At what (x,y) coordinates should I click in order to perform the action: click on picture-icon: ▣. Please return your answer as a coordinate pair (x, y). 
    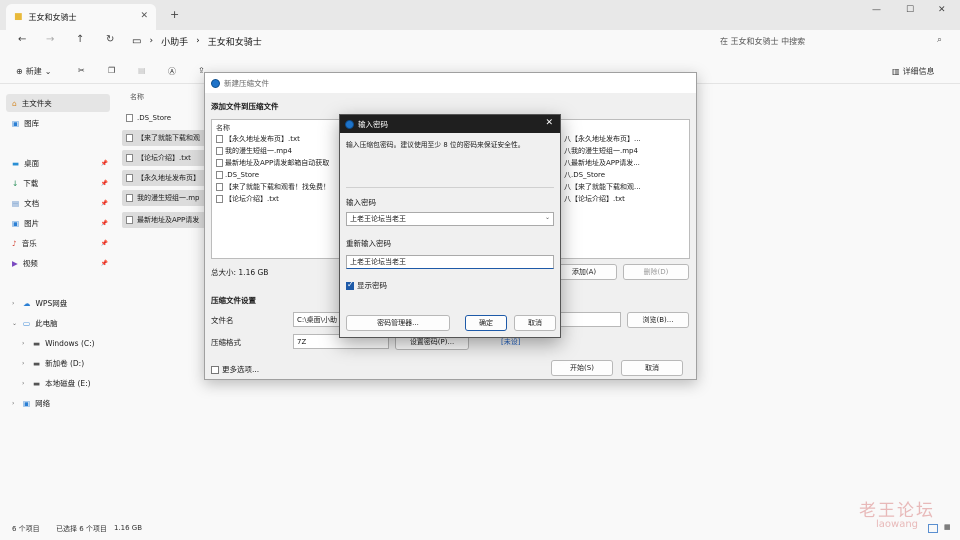
    Looking at the image, I should click on (16, 223).